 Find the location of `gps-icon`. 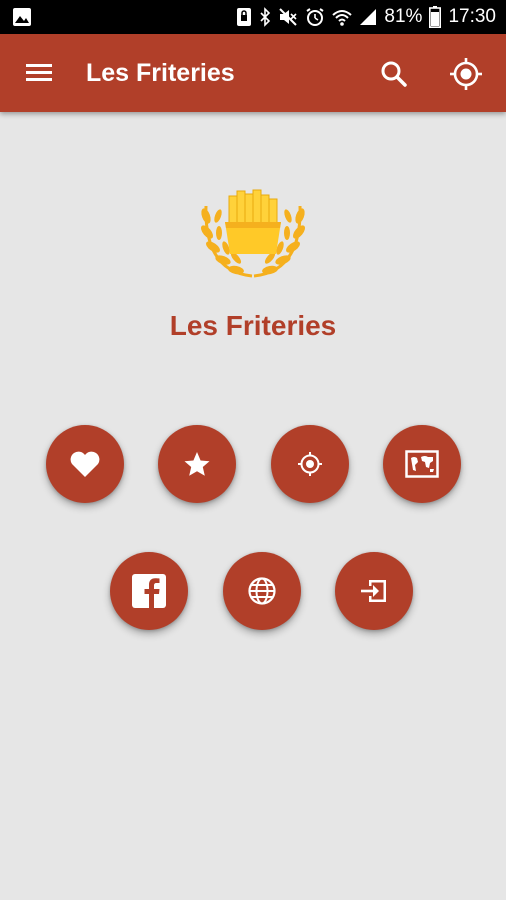

gps-icon is located at coordinates (310, 464).